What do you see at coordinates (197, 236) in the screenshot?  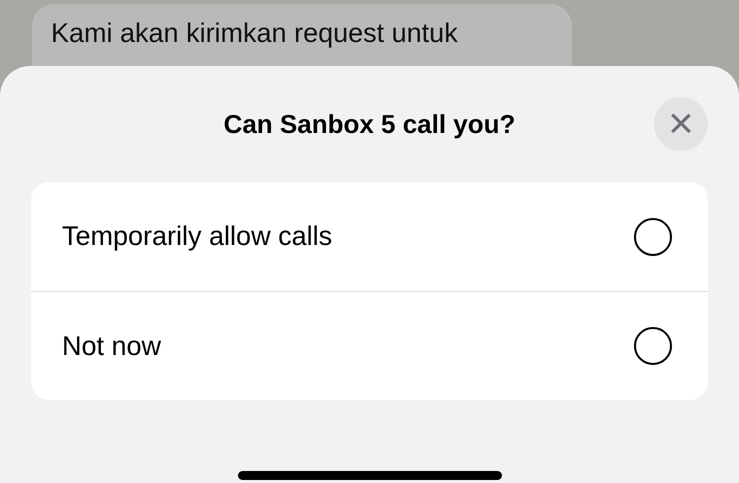 I see `option-label: Temporarily allow calls` at bounding box center [197, 236].